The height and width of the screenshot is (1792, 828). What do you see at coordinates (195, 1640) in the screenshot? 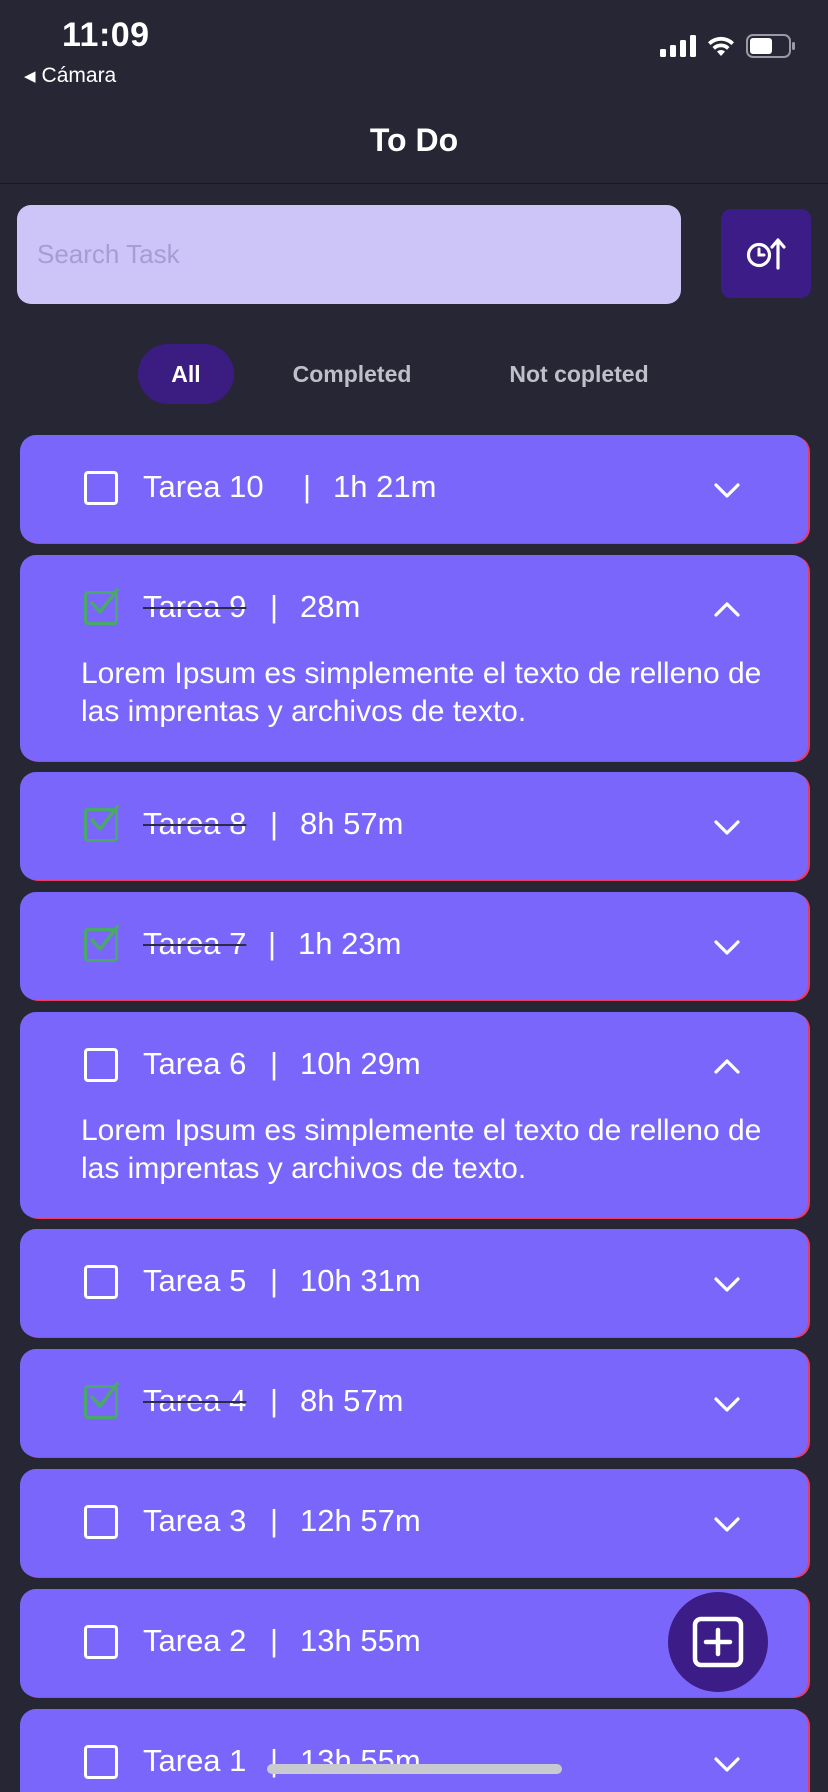
I see `task-title: Tarea 2` at bounding box center [195, 1640].